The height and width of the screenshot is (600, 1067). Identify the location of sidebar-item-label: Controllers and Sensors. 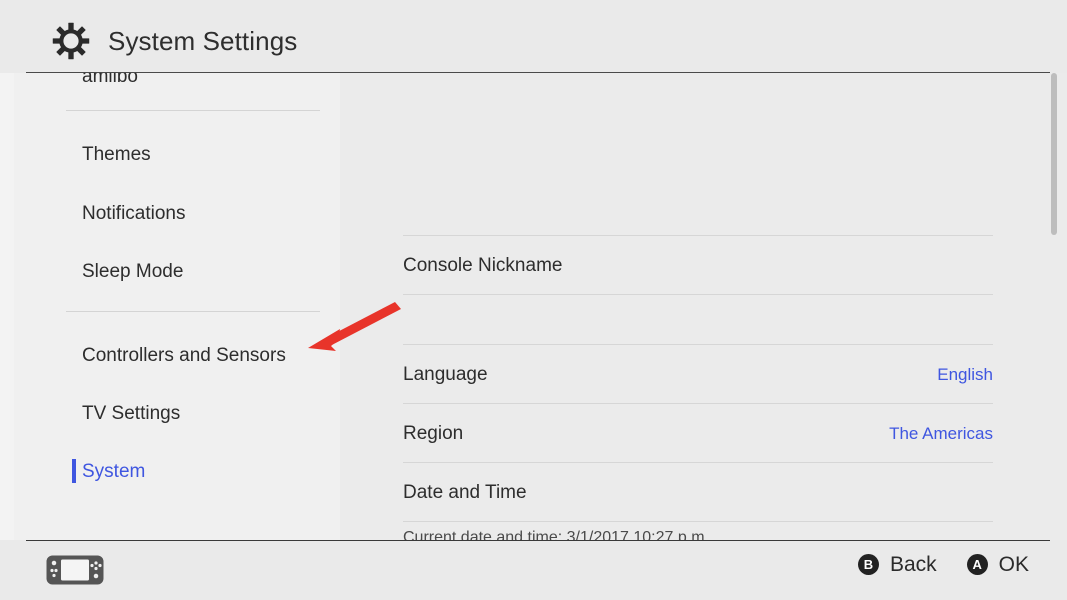
(184, 355).